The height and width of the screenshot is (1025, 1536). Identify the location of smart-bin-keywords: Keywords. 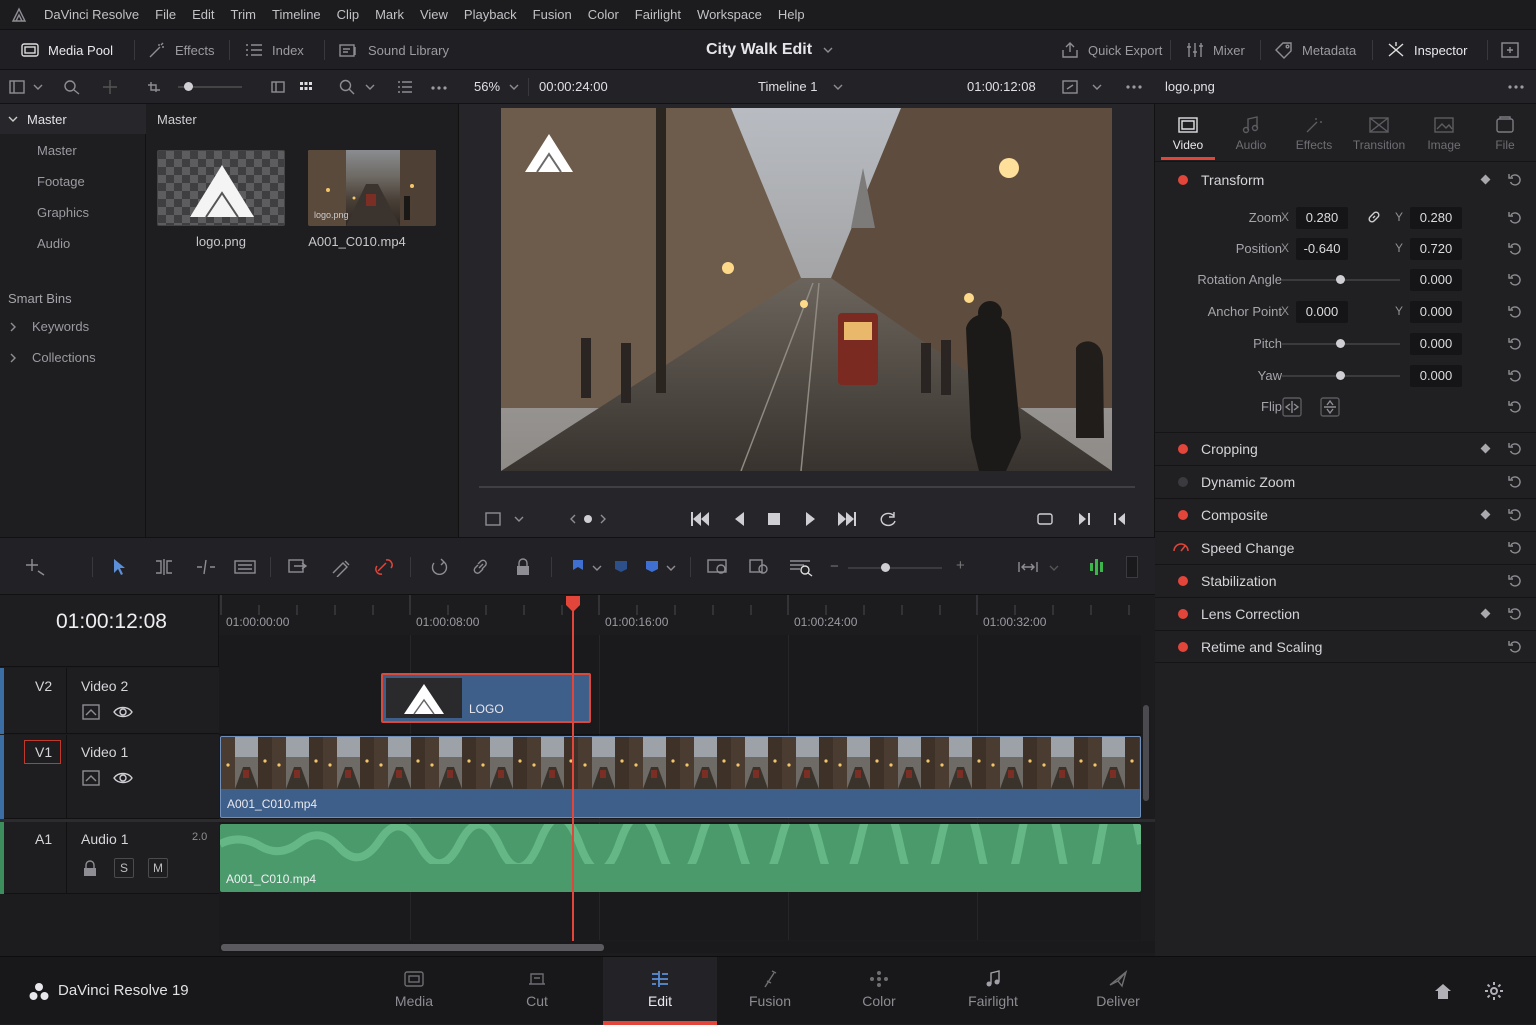
(73, 327).